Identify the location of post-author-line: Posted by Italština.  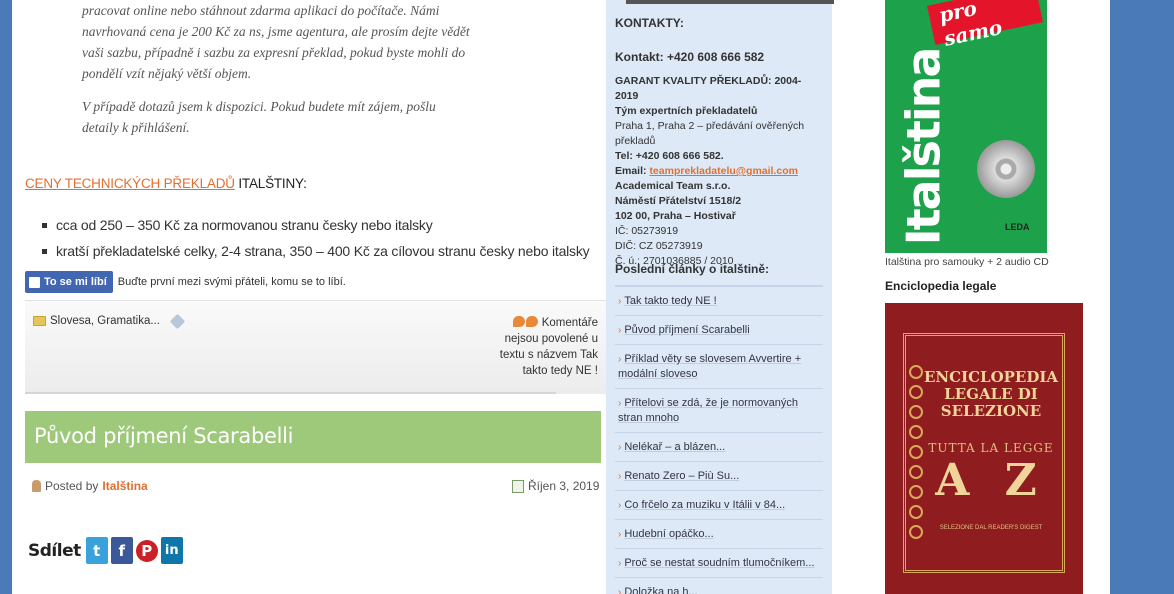
(90, 486).